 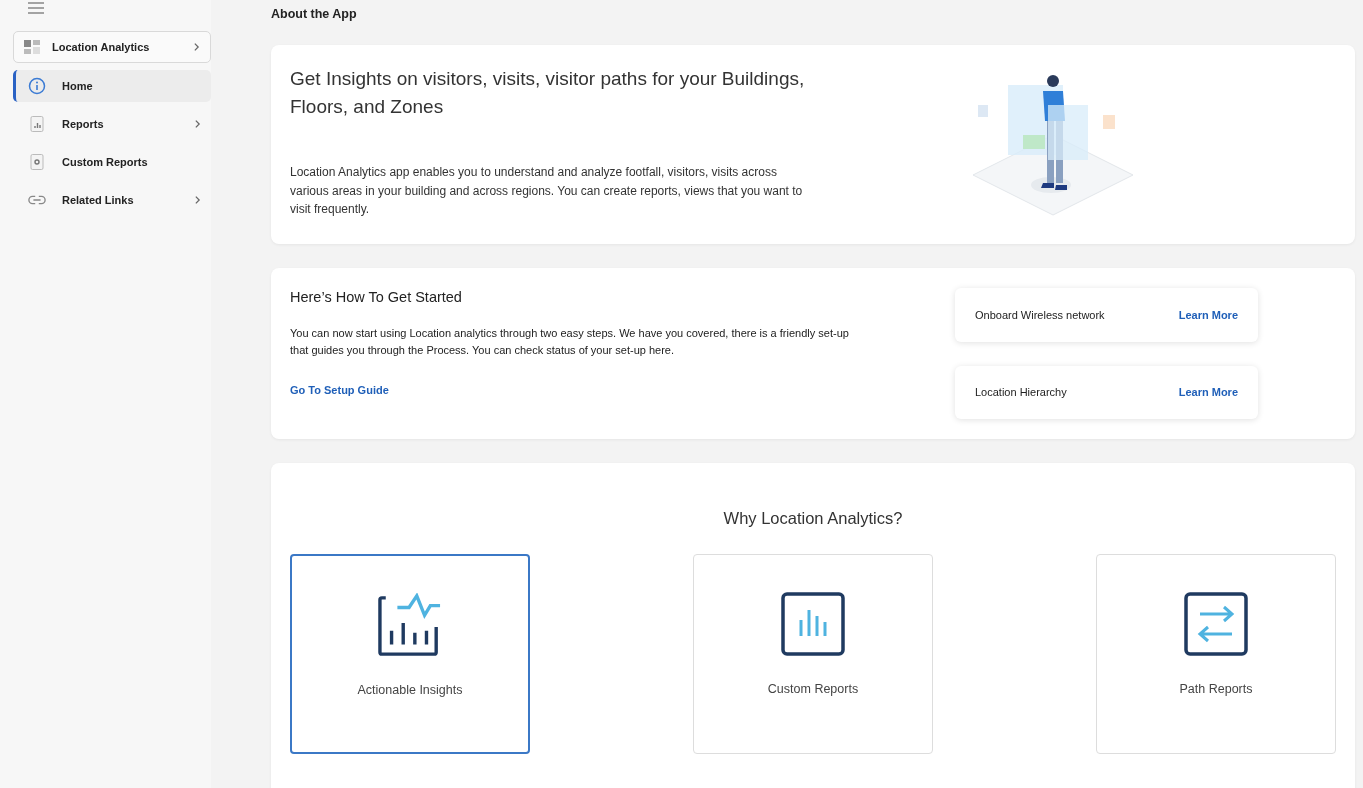 I want to click on intro-text: Location Analytics app enables you to understand and analyze footfall, visitors, visits across various areas in your building and across regions. You can create reports, views that you want to visit frequently., so click(x=547, y=191).